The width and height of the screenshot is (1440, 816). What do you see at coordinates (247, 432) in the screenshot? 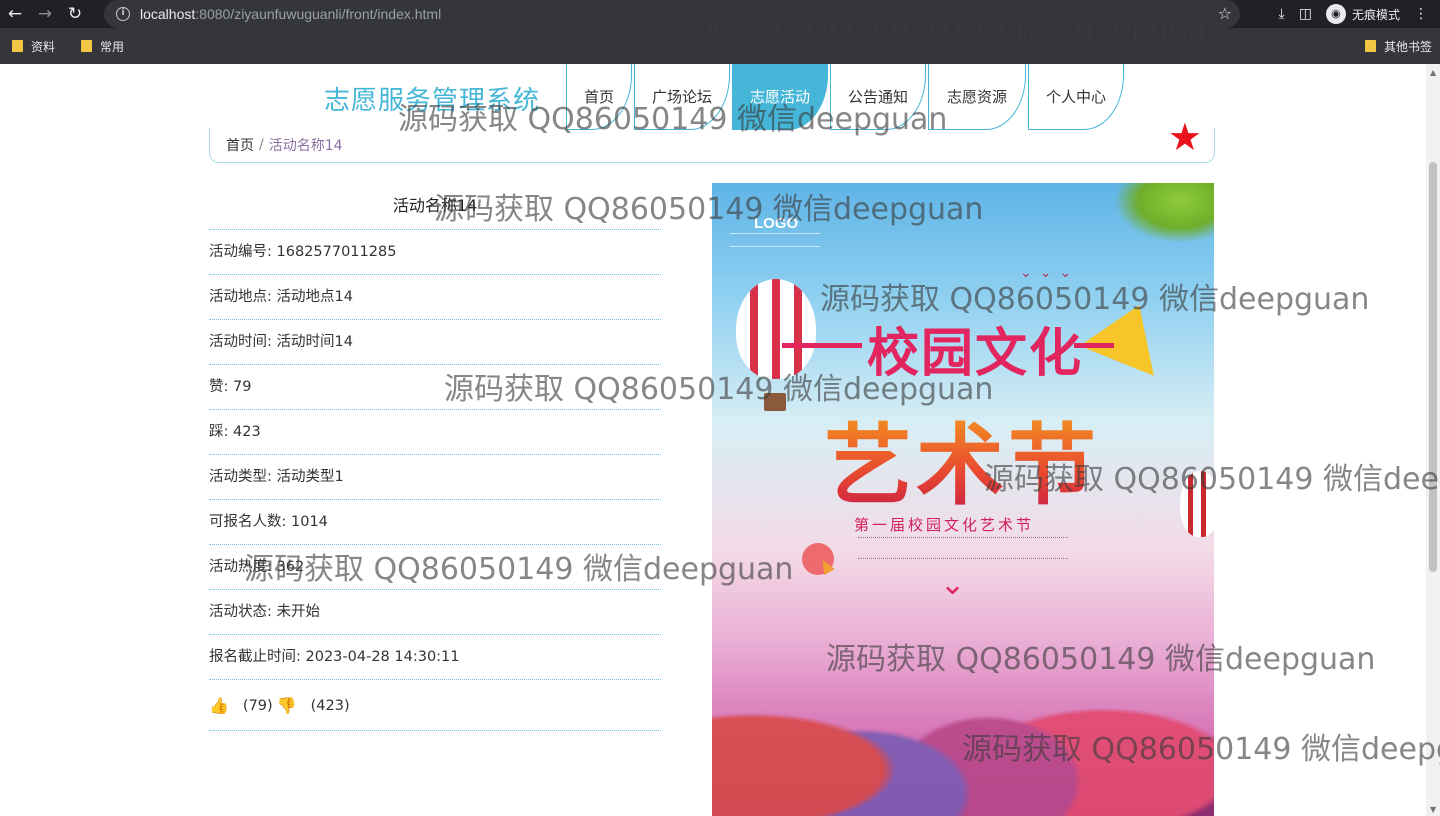
I see `row-value: 423` at bounding box center [247, 432].